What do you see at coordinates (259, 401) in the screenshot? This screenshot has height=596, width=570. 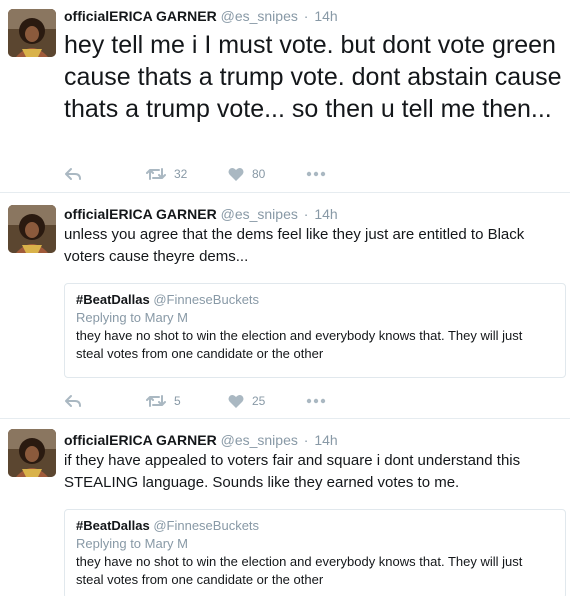 I see `like-count: 25` at bounding box center [259, 401].